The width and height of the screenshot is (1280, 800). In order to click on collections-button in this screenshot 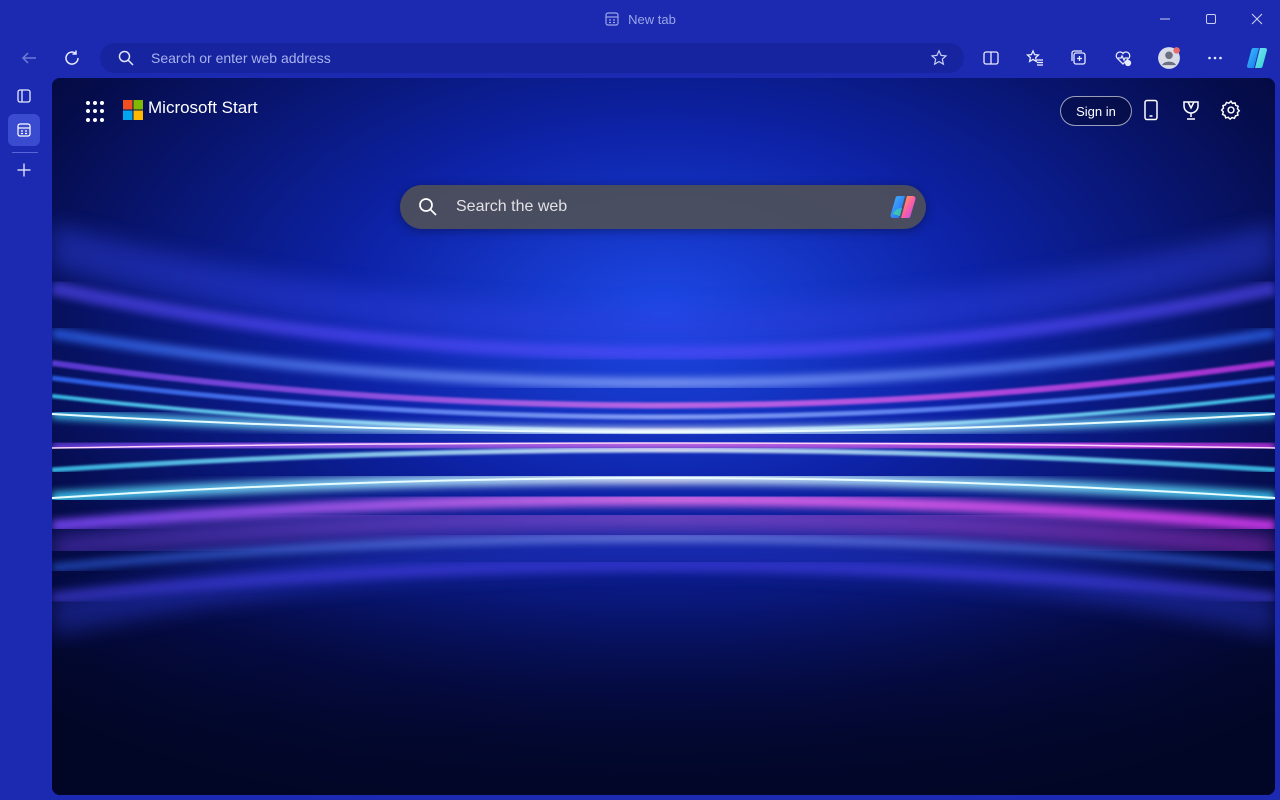, I will do `click(1079, 58)`.